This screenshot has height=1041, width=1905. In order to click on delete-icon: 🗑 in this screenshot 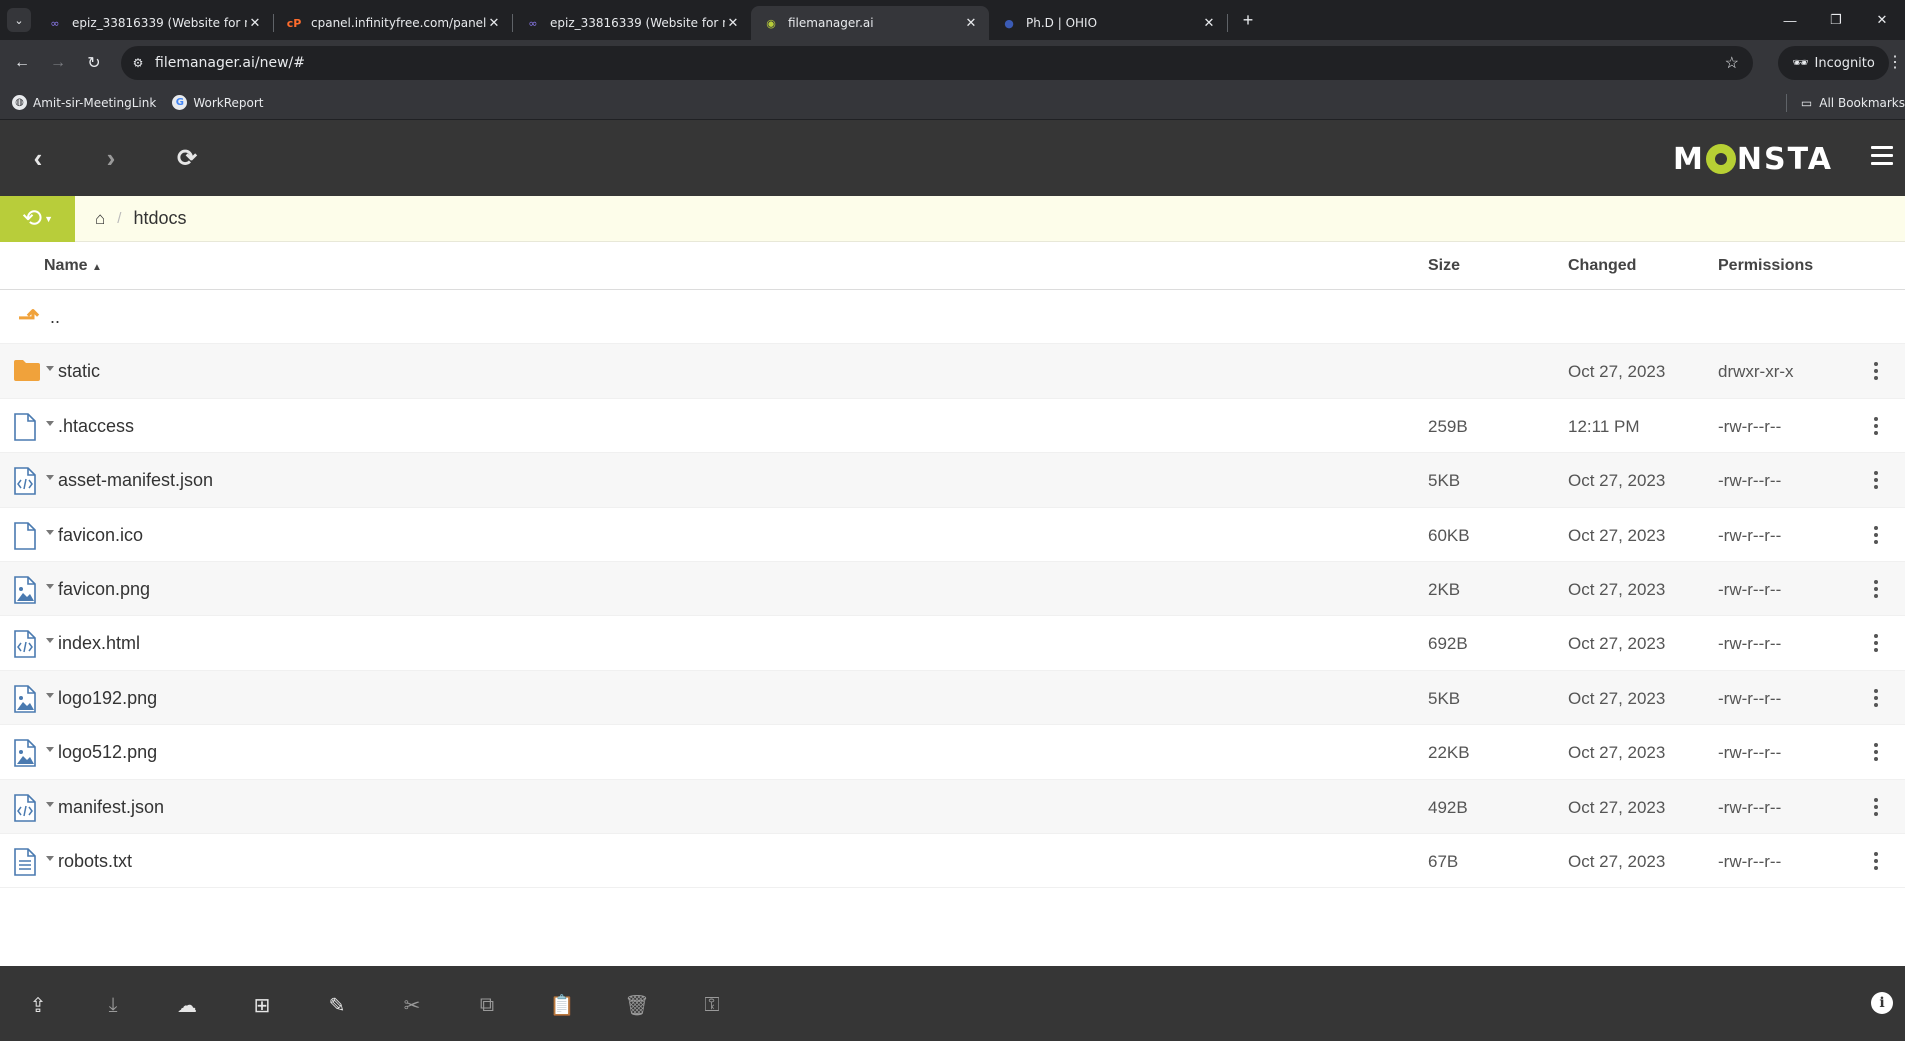, I will do `click(637, 1005)`.